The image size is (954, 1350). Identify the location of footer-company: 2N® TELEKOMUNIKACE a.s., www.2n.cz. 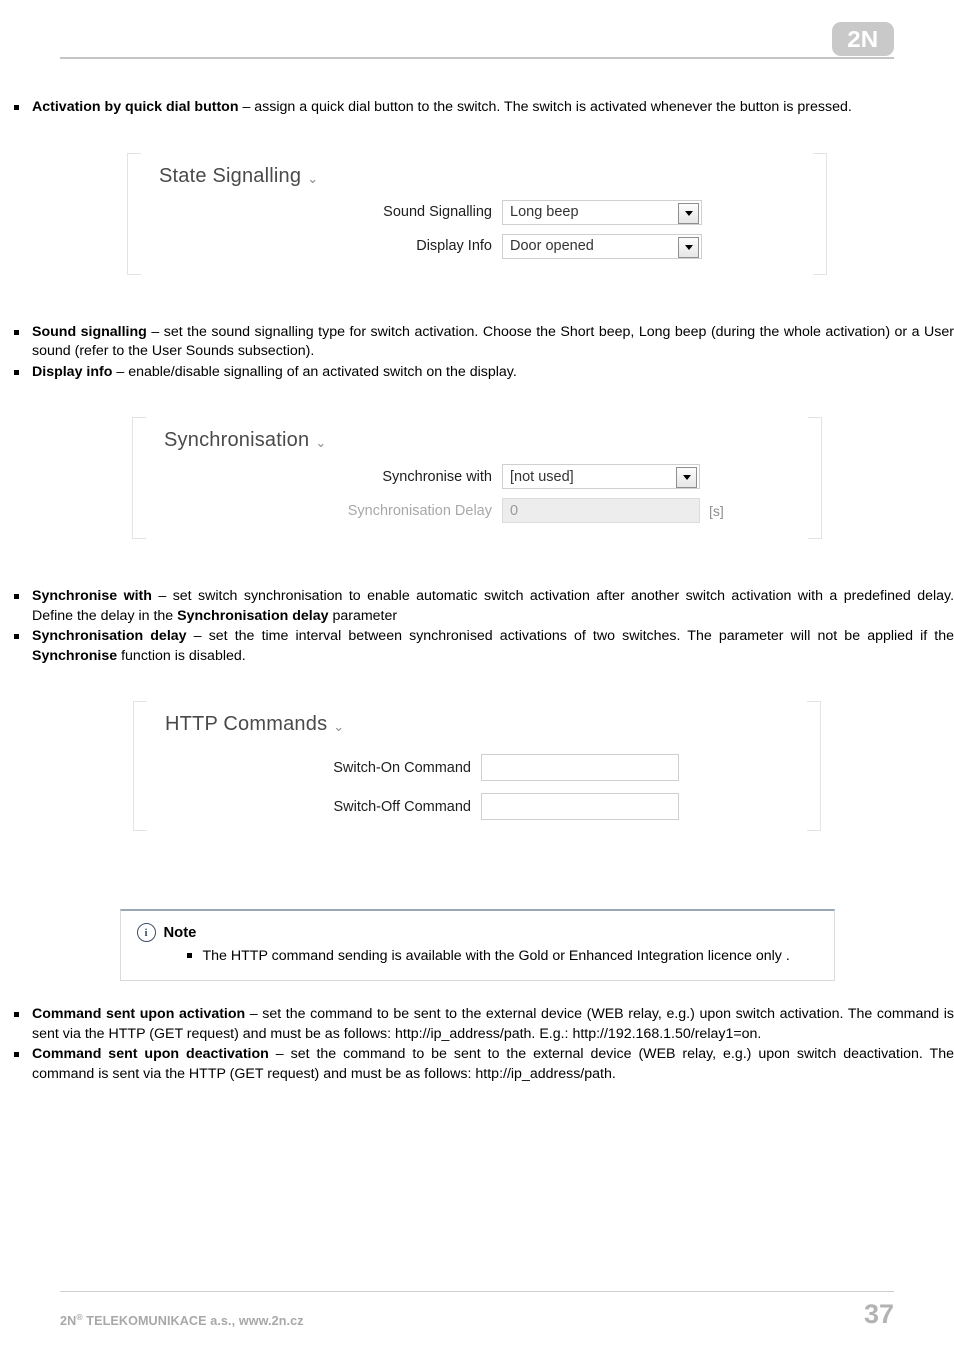
(182, 1320).